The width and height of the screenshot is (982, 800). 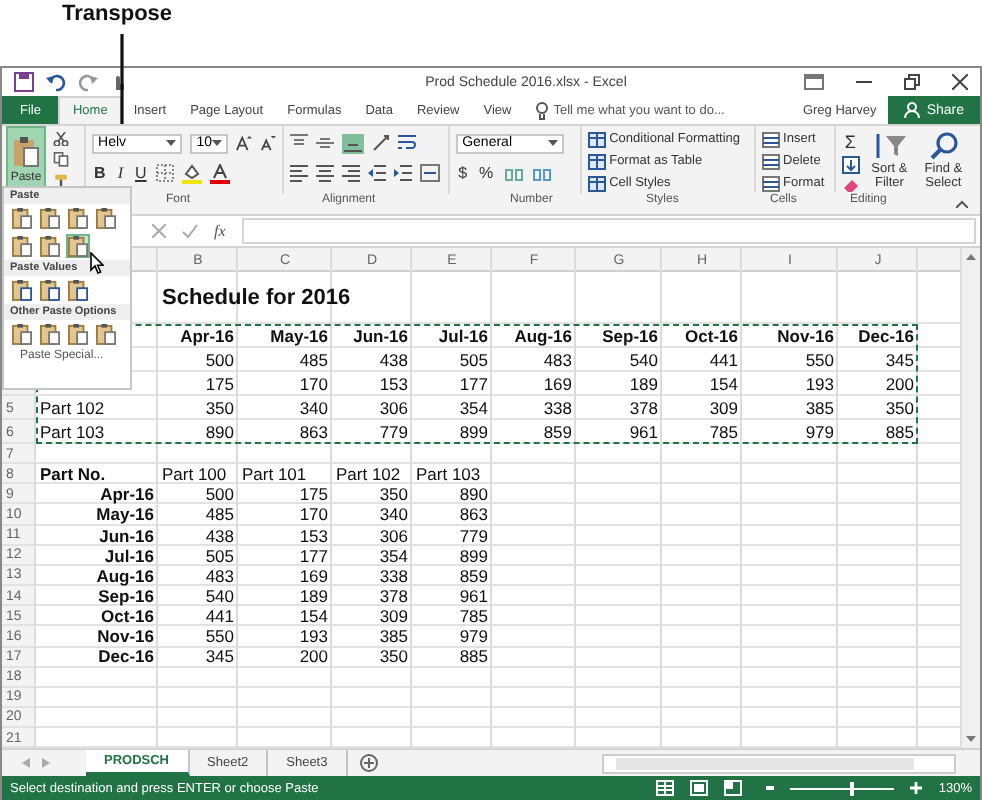 What do you see at coordinates (850, 142) in the screenshot?
I see `autosum-button: Σ` at bounding box center [850, 142].